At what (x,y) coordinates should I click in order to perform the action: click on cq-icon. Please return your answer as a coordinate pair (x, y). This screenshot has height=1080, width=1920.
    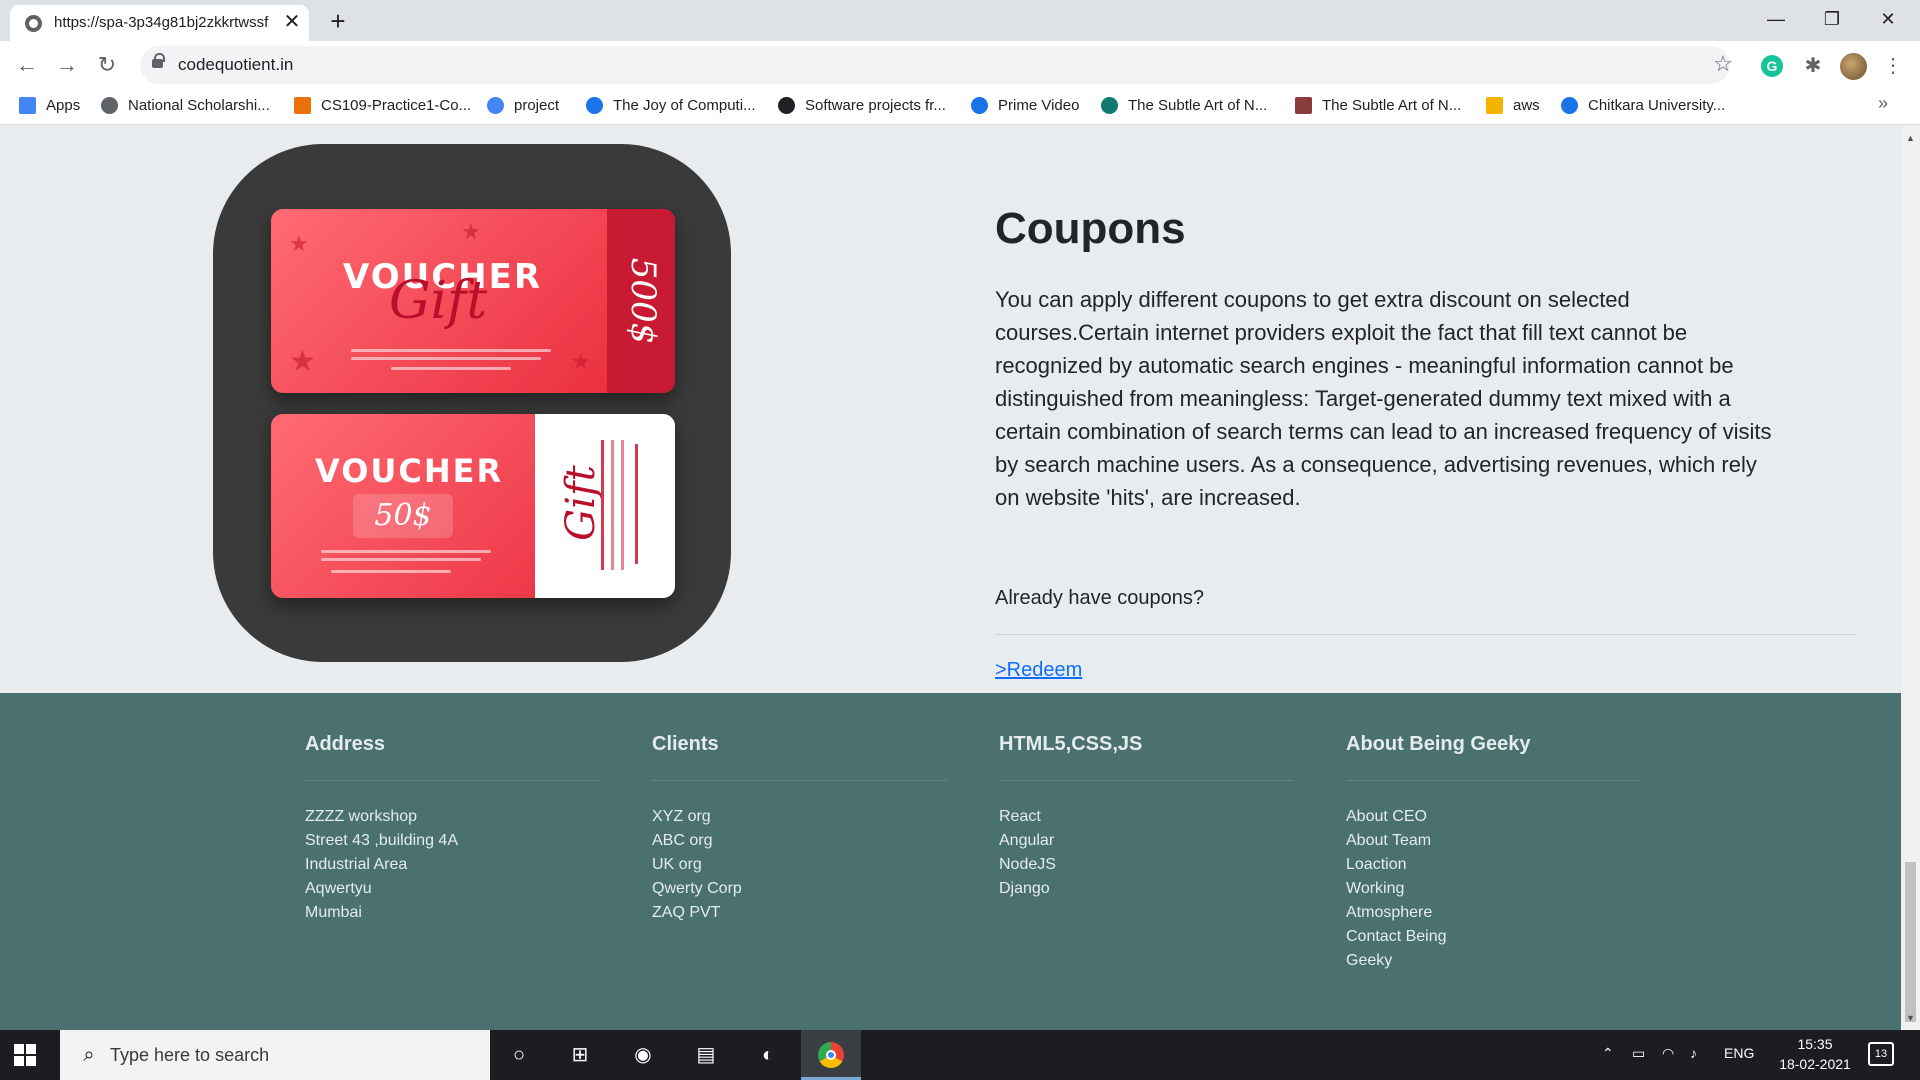
    Looking at the image, I should click on (302, 105).